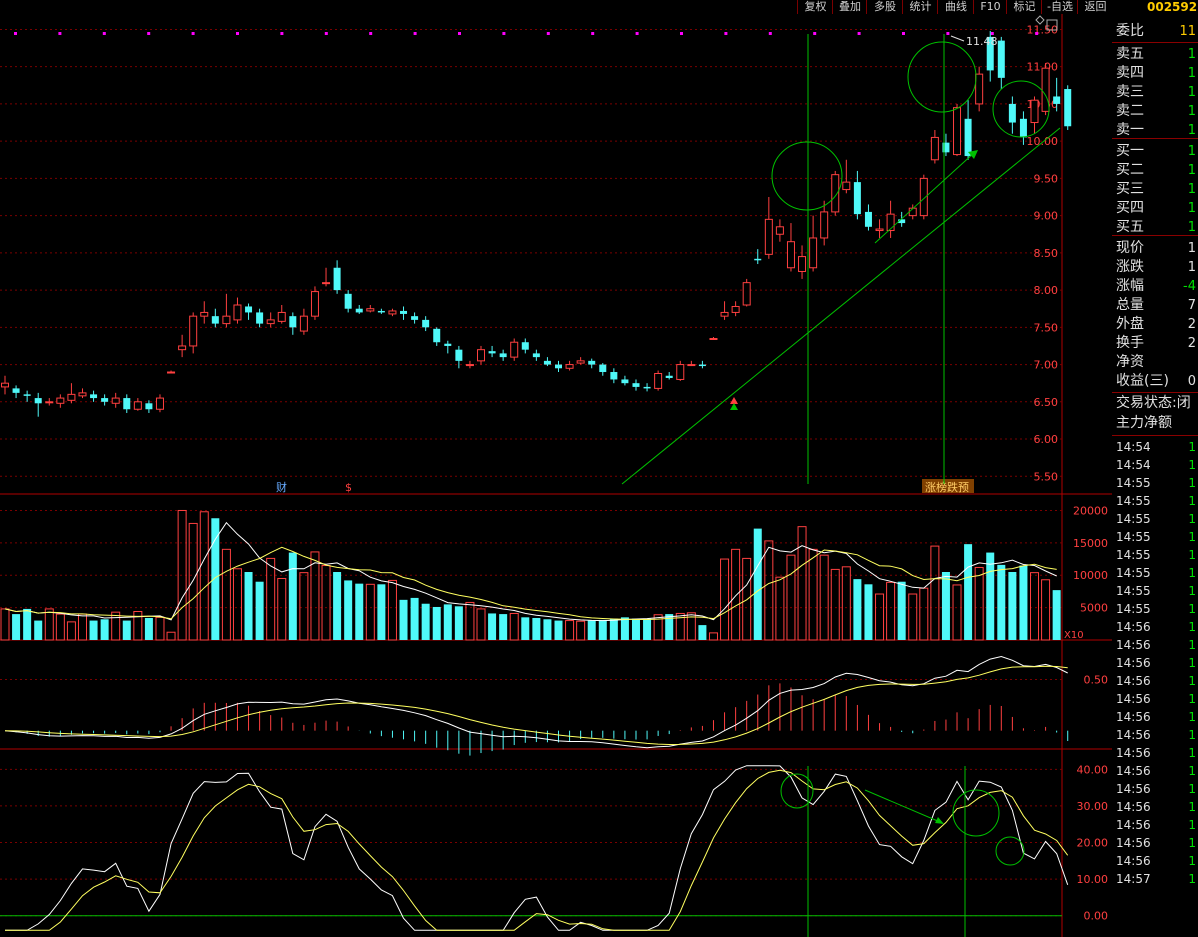 This screenshot has height=937, width=1198. What do you see at coordinates (939, 820) in the screenshot?
I see `annotation-arrowhead` at bounding box center [939, 820].